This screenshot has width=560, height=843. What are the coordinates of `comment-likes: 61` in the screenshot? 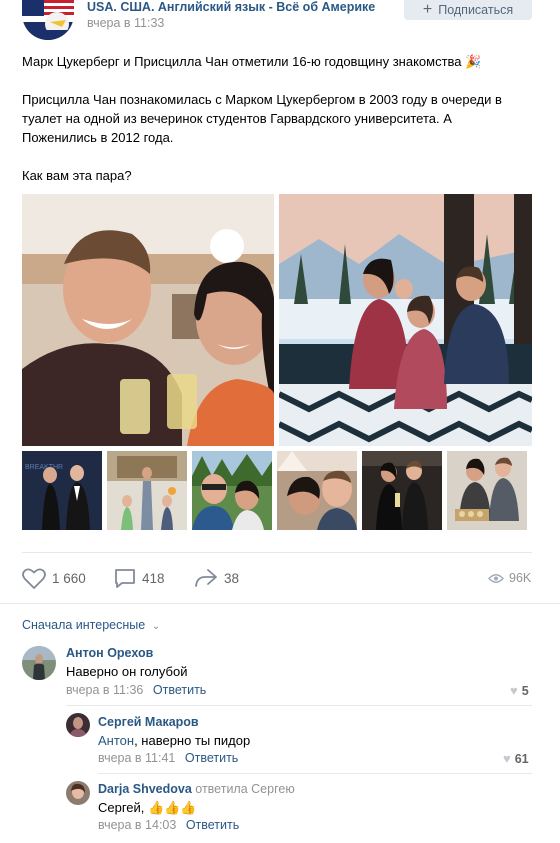 It's located at (521, 758).